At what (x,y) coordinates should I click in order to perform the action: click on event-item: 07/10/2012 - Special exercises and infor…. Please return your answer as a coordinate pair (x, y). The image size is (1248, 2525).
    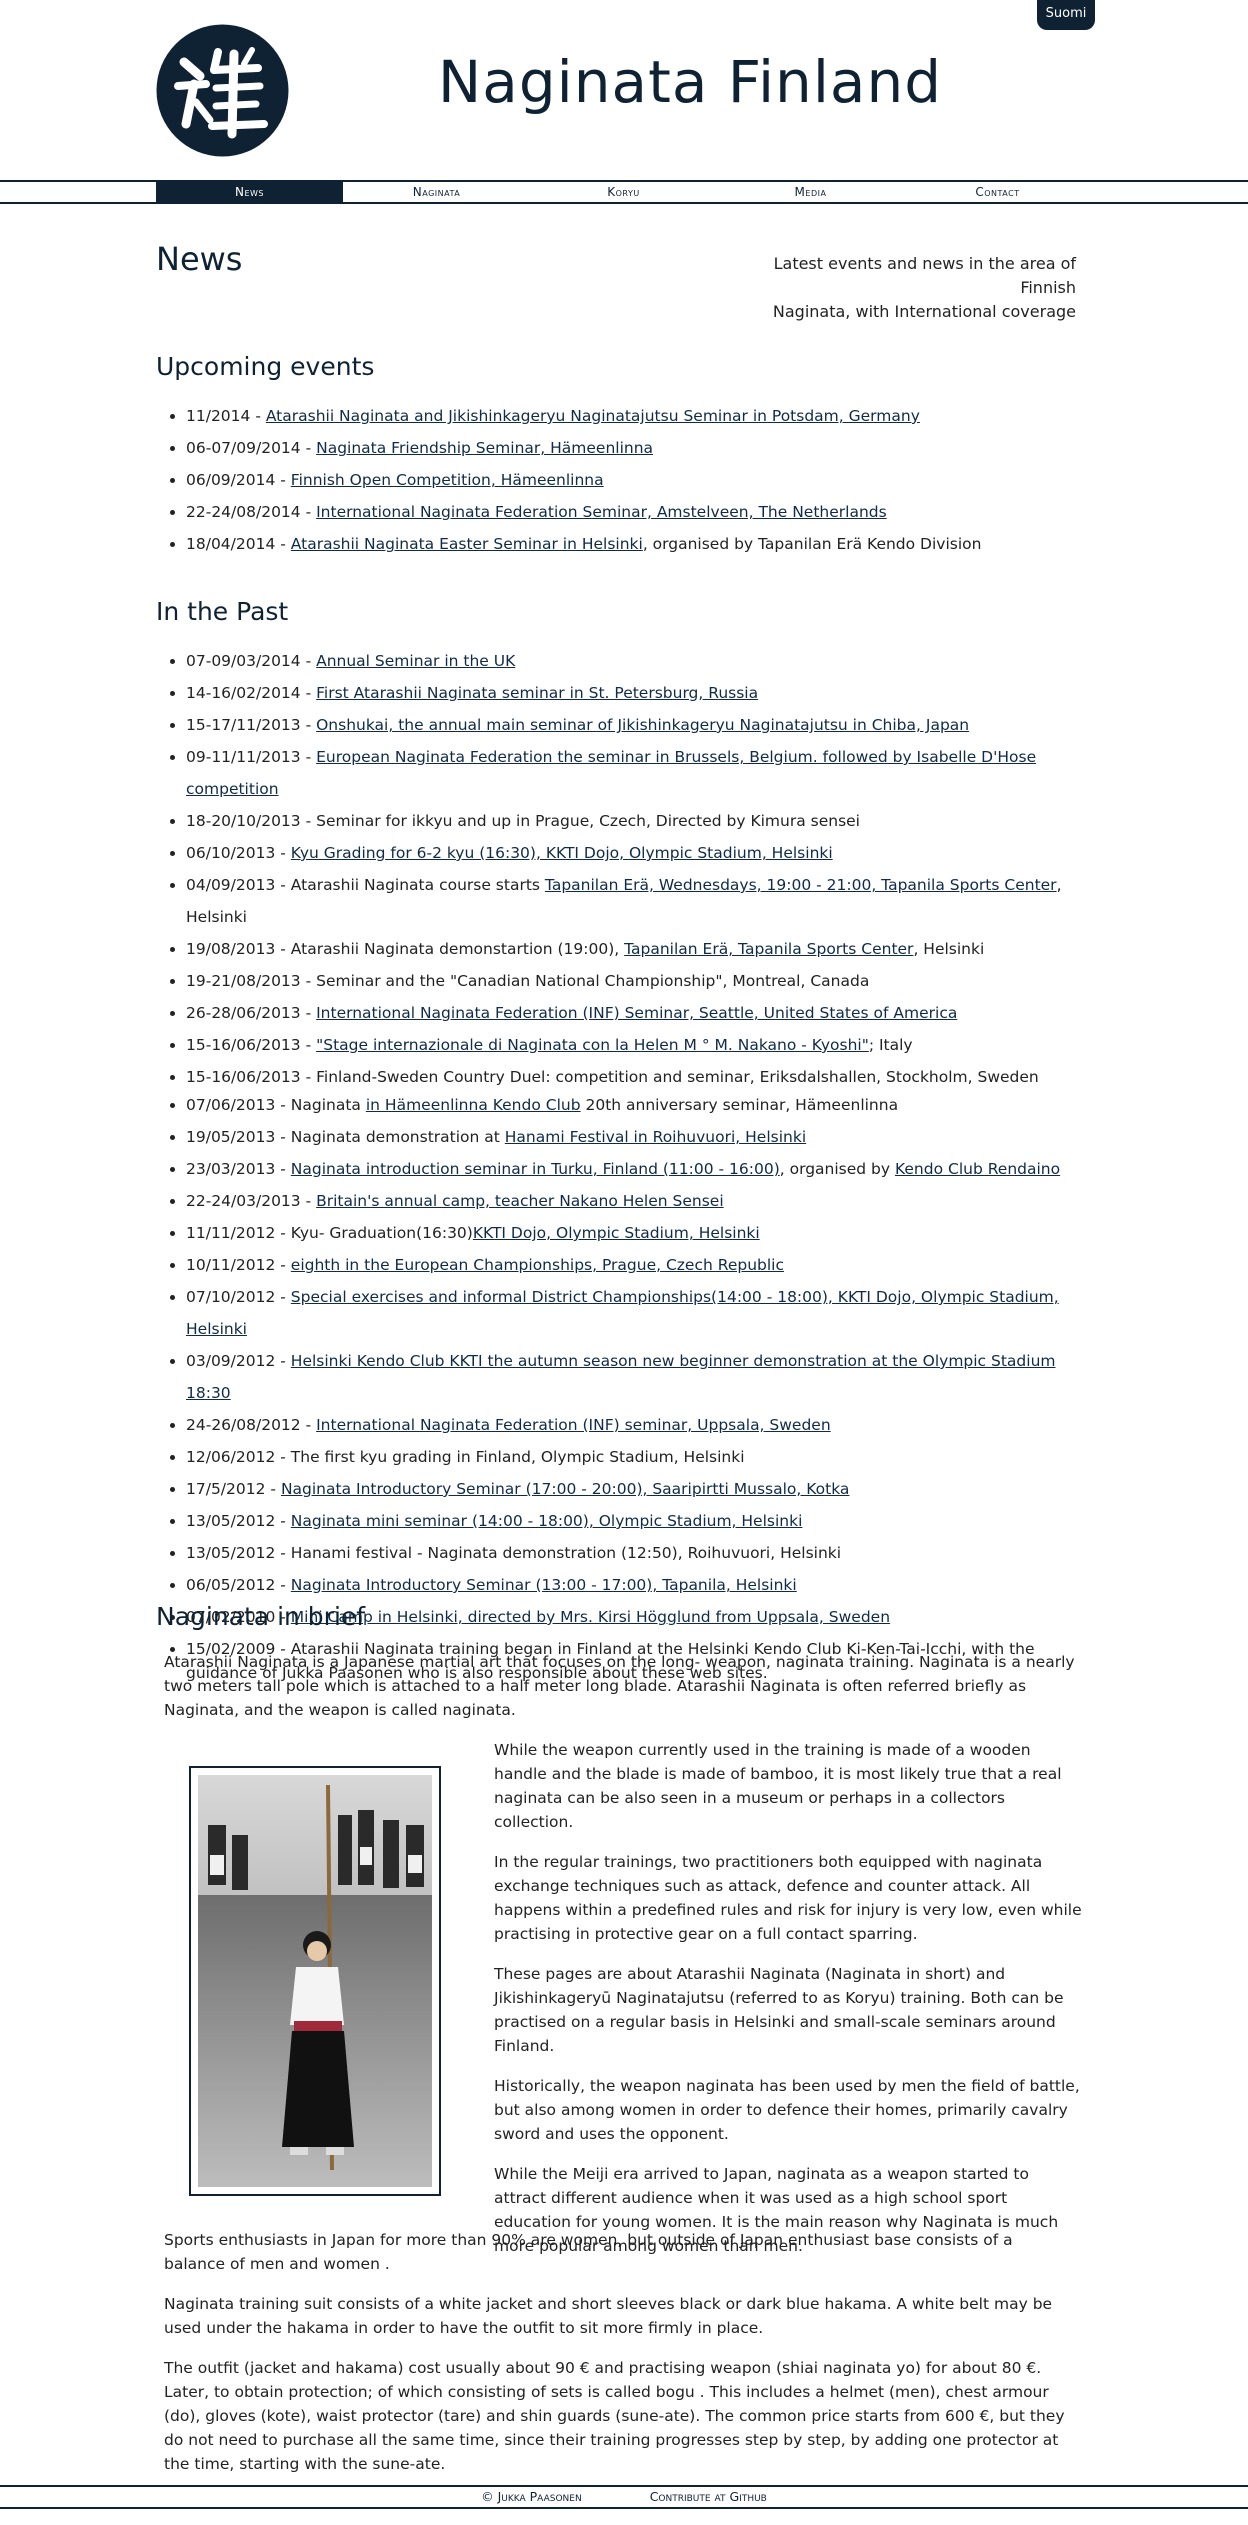
    Looking at the image, I should click on (631, 1313).